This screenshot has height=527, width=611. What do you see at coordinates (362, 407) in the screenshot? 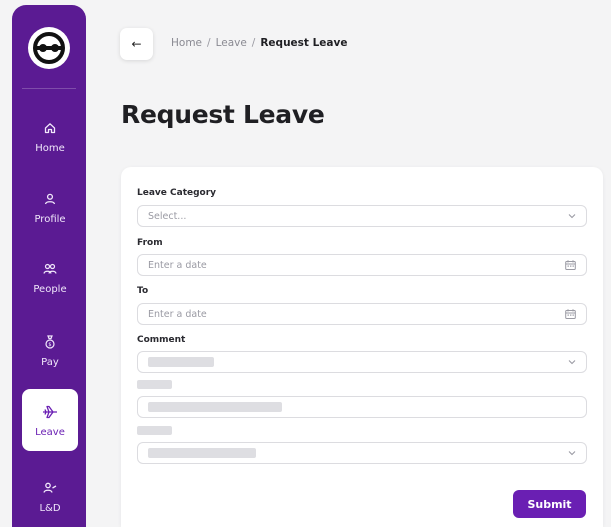
I see `skeleton-text-input` at bounding box center [362, 407].